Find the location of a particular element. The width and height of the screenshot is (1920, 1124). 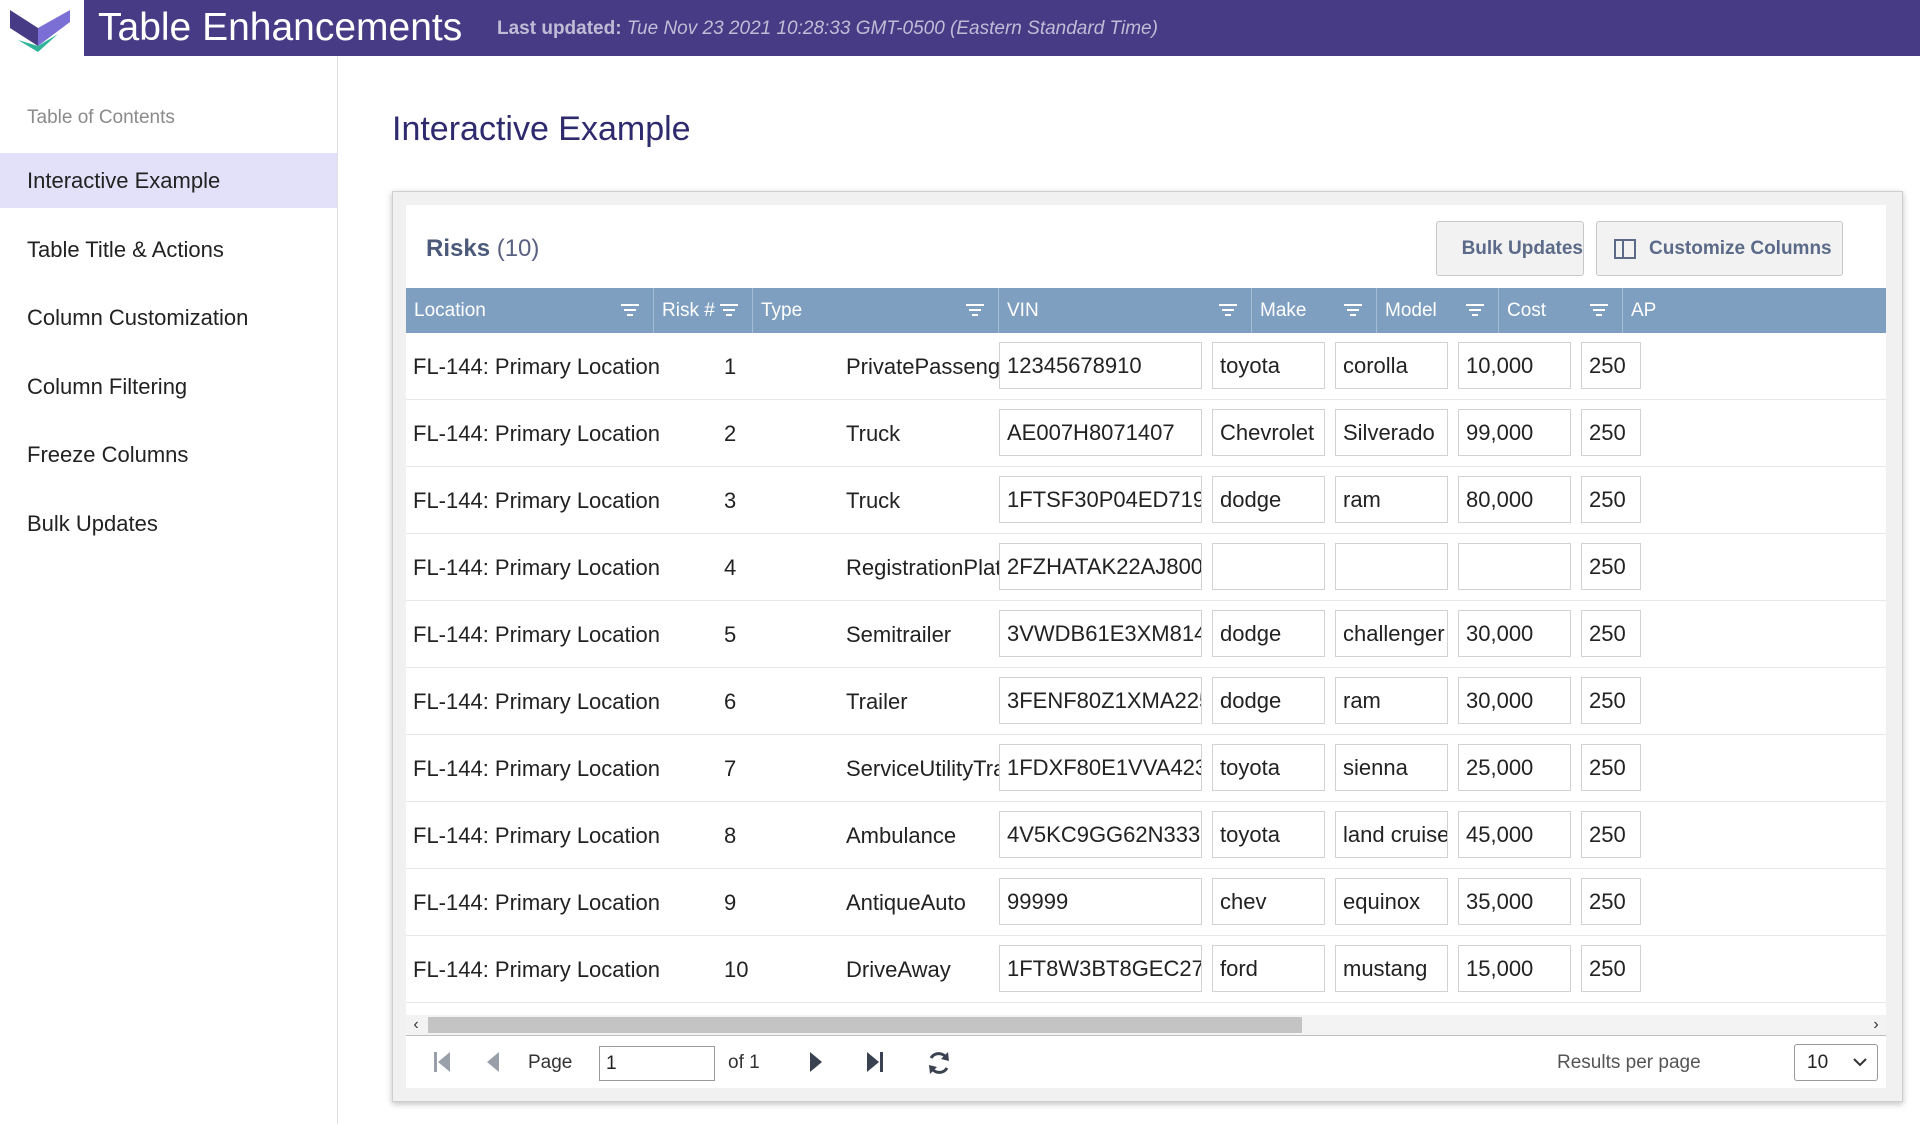

sidebar-item-interactive-example: Interactive Example is located at coordinates (168, 180).